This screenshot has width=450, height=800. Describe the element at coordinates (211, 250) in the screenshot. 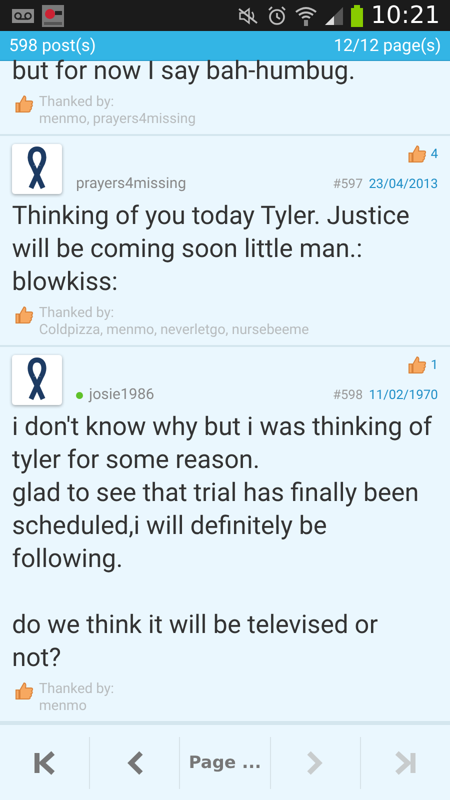

I see `post-text: Thinking of you today Tyler. Justice will be coming soon little man.: blowkiss:` at that location.